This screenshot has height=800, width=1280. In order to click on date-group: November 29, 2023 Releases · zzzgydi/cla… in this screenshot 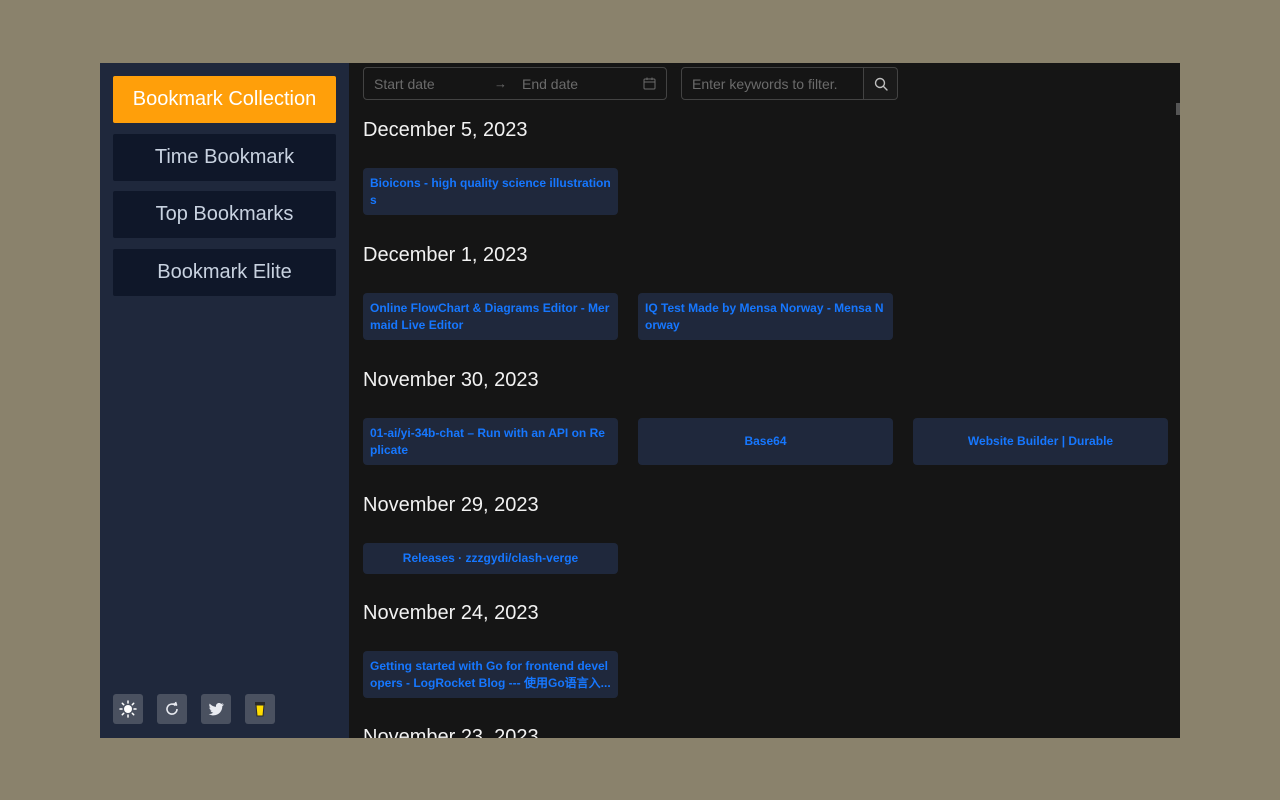, I will do `click(490, 533)`.